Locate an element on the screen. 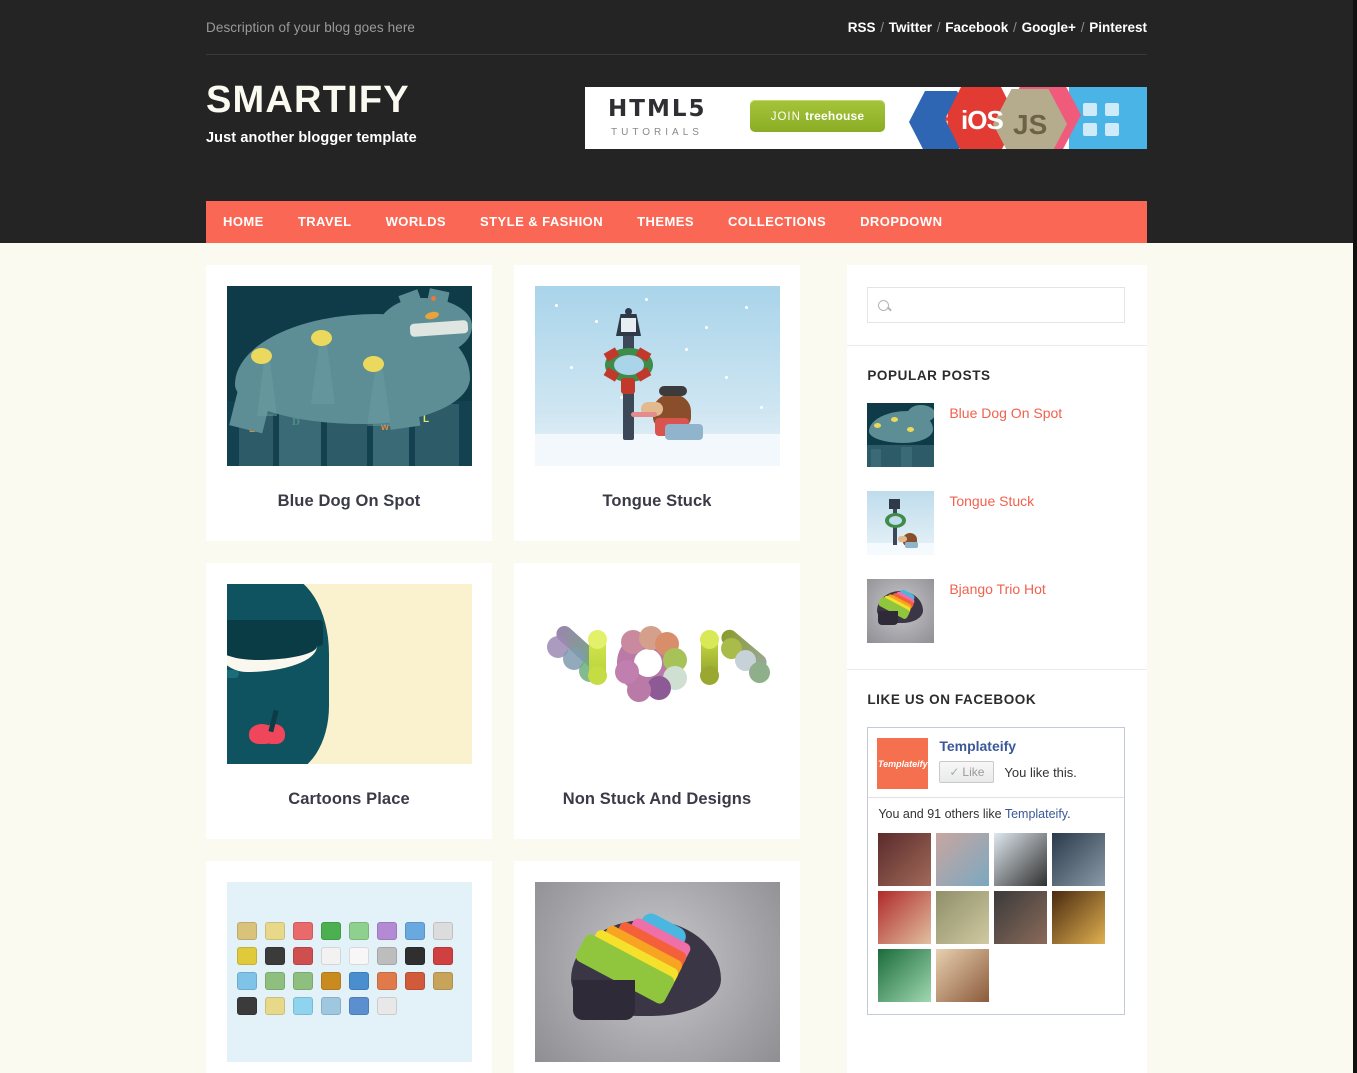 The width and height of the screenshot is (1357, 1073). social-link-twitter: Twitter is located at coordinates (910, 27).